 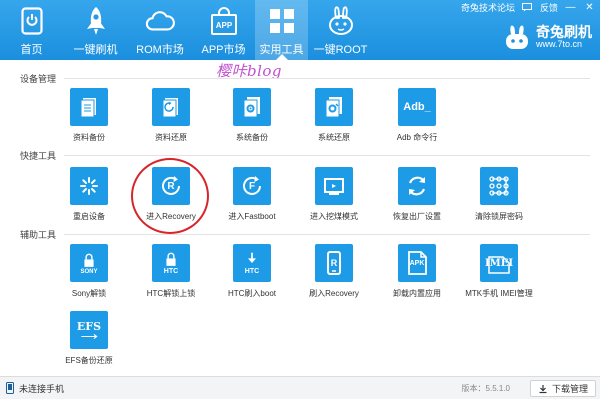 I want to click on imei-icon: IMEI, so click(x=499, y=263).